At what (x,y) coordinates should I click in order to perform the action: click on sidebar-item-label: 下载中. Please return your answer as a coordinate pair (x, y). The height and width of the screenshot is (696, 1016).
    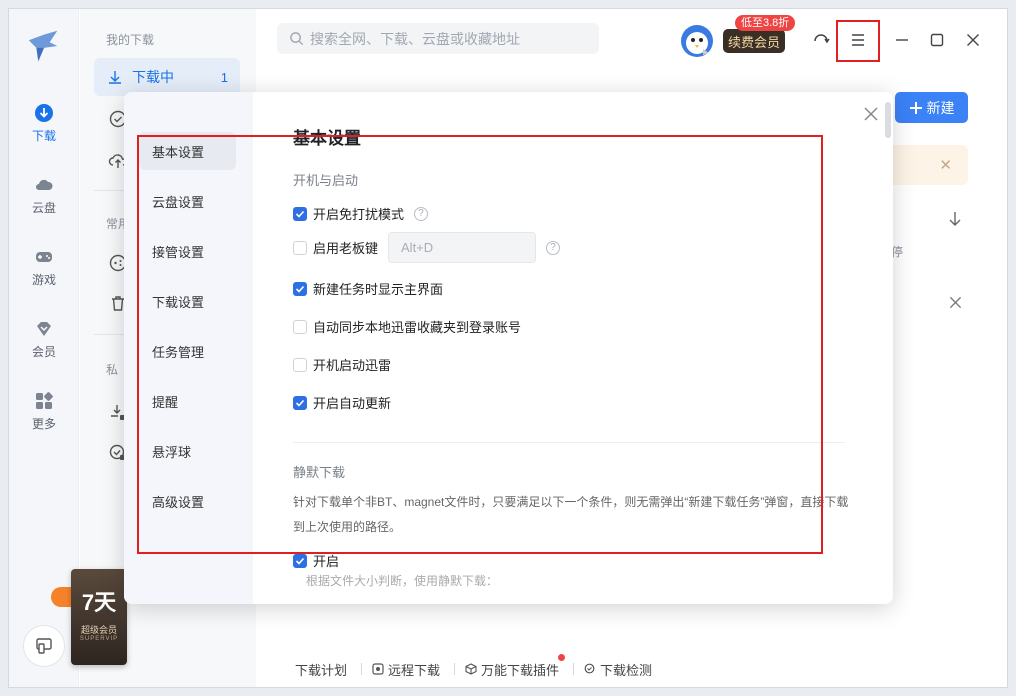
    Looking at the image, I should click on (153, 77).